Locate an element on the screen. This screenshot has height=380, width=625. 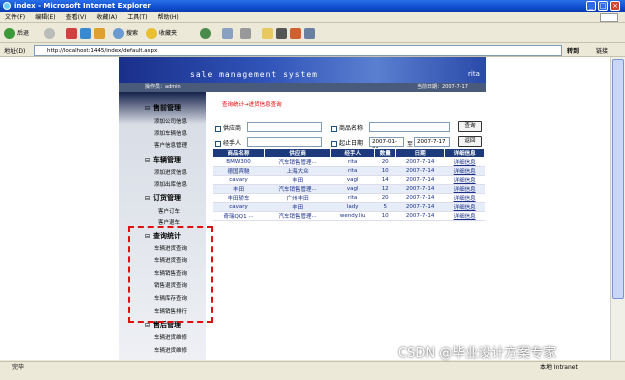
sidebar-item: 添加进货信息 is located at coordinates (170, 172).